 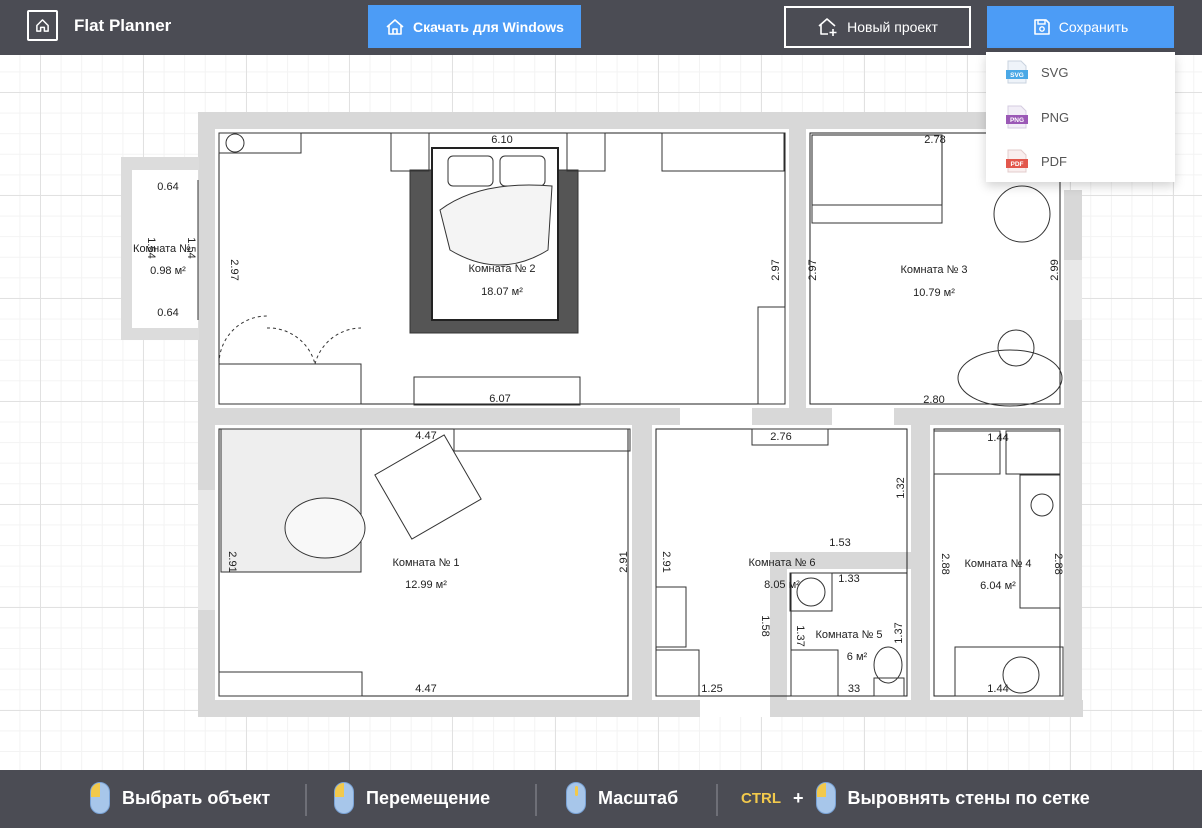 I want to click on pdf-file-icon: PDF, so click(x=1017, y=161).